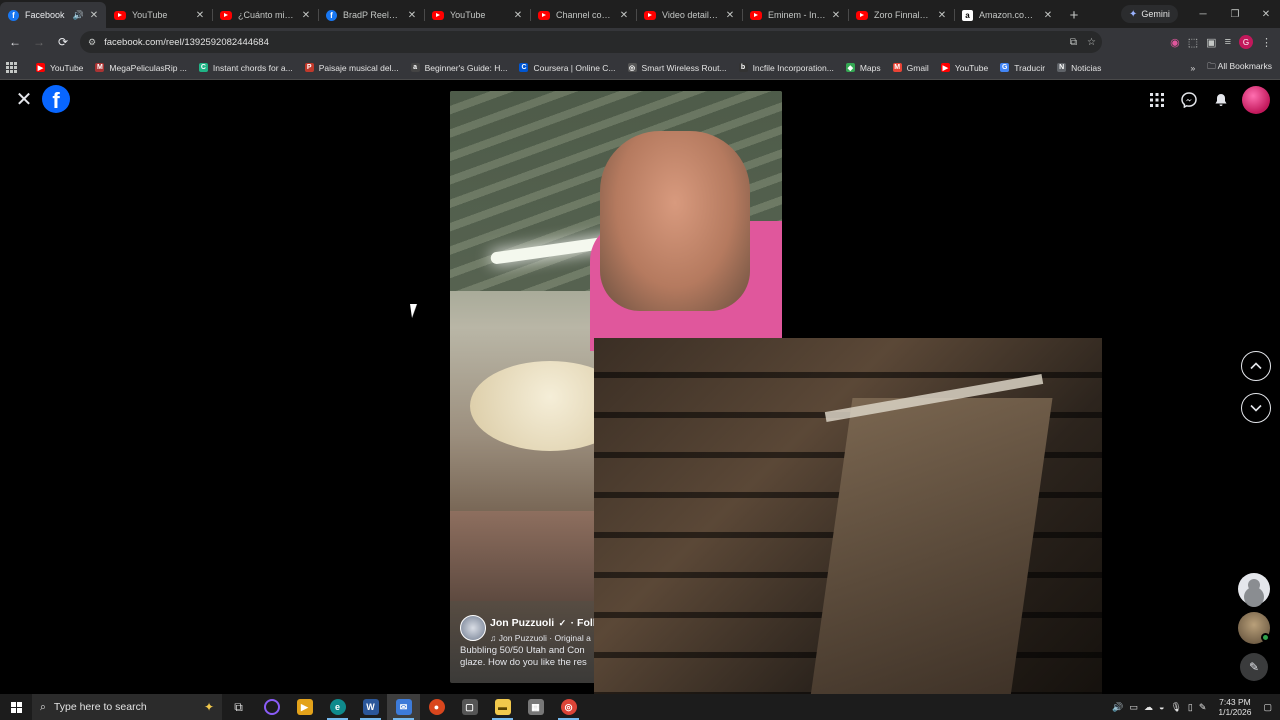  Describe the element at coordinates (1175, 42) in the screenshot. I see `extension-icon: ◉` at that location.